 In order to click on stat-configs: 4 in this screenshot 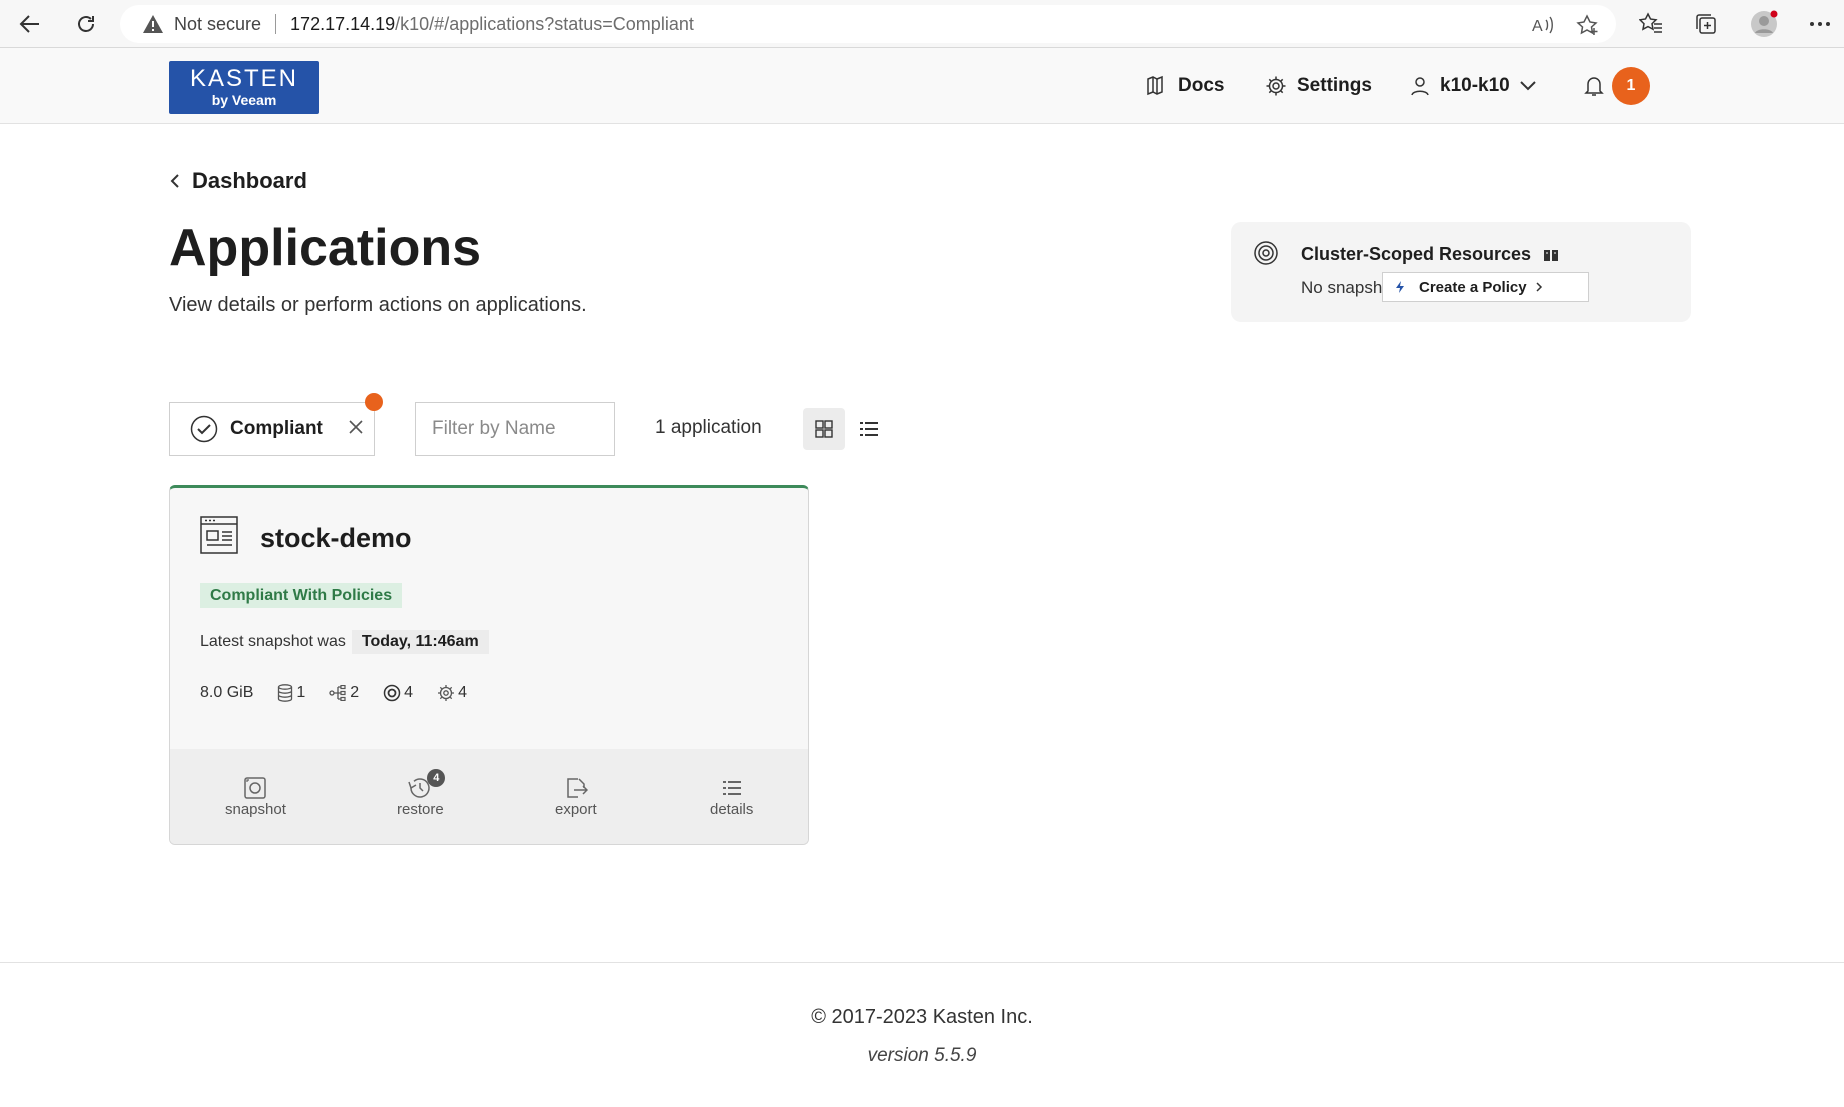, I will do `click(452, 693)`.